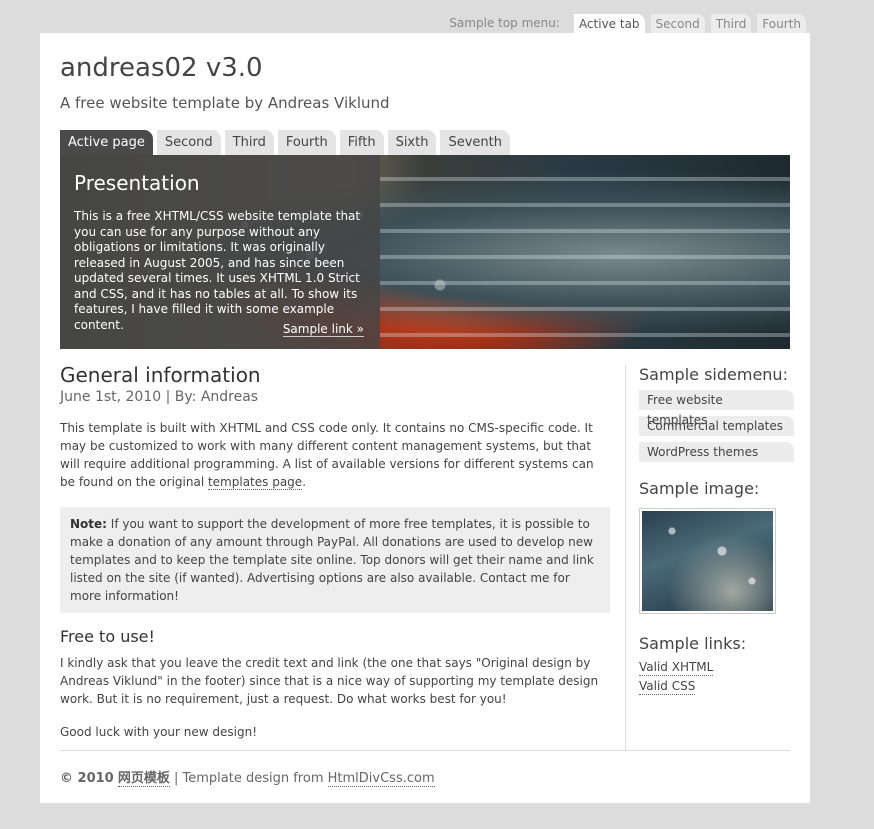  Describe the element at coordinates (781, 23) in the screenshot. I see `top-tab-fourth: Fourth` at that location.